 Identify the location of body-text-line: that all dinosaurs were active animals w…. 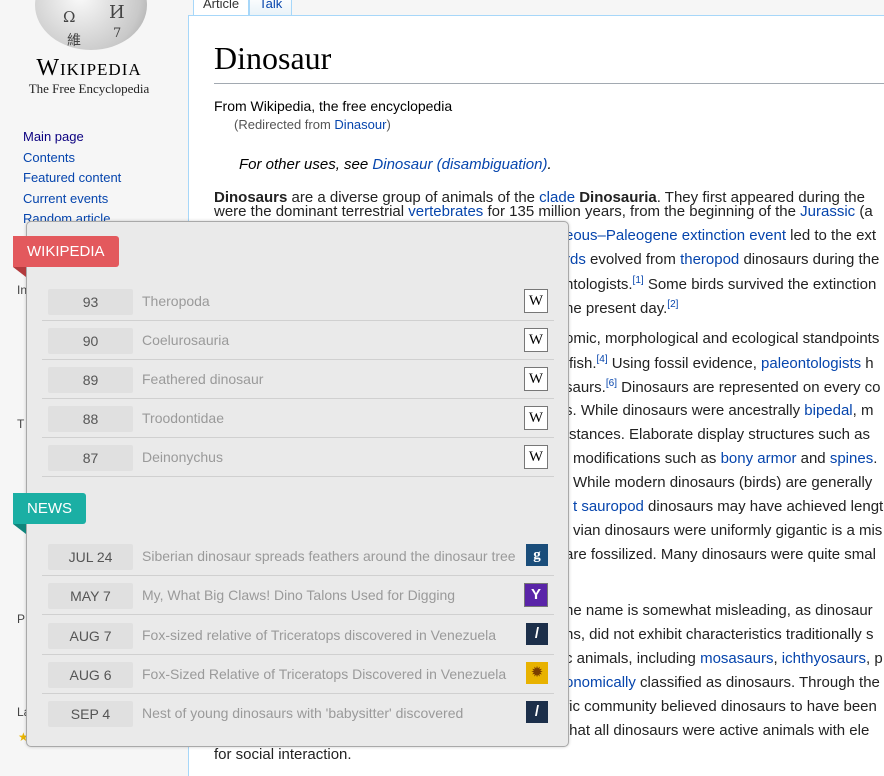
(717, 730).